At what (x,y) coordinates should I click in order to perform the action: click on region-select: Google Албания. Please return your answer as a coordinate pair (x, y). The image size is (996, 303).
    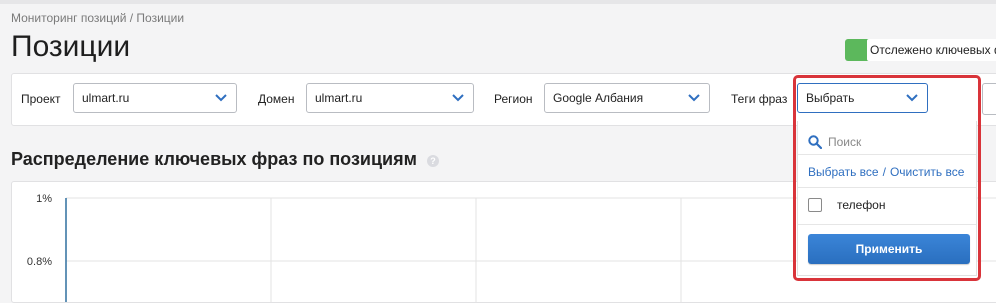
    Looking at the image, I should click on (627, 98).